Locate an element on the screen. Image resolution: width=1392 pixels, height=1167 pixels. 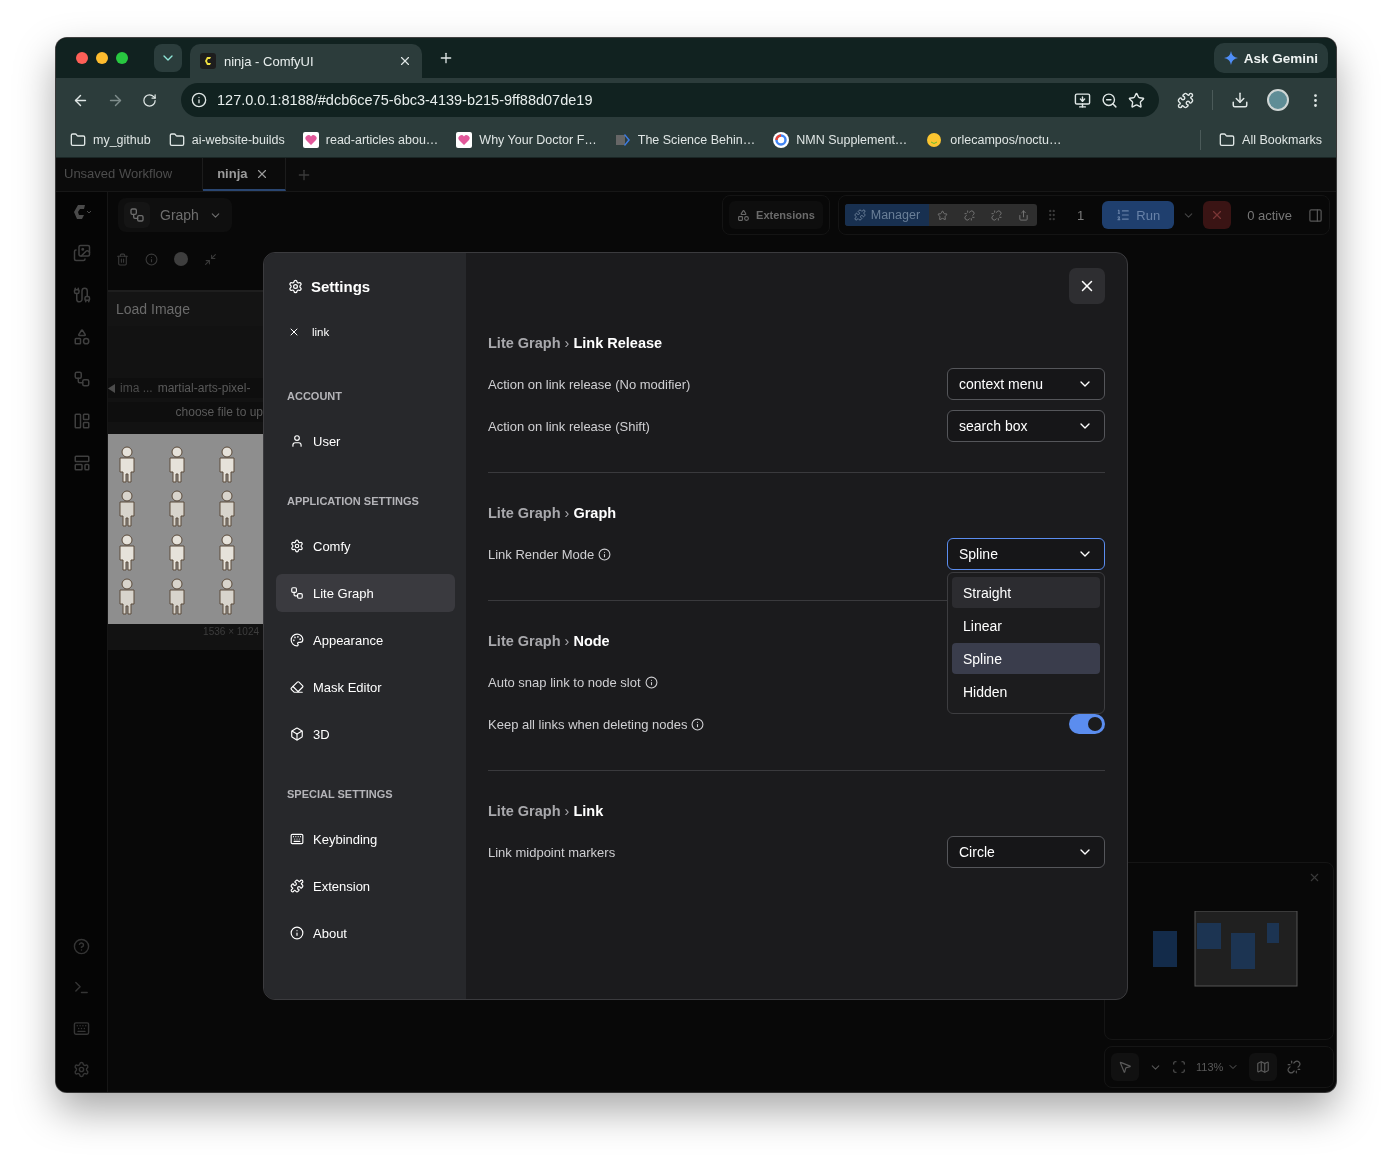
tab-title: ninja - ComfyUI is located at coordinates (269, 61).